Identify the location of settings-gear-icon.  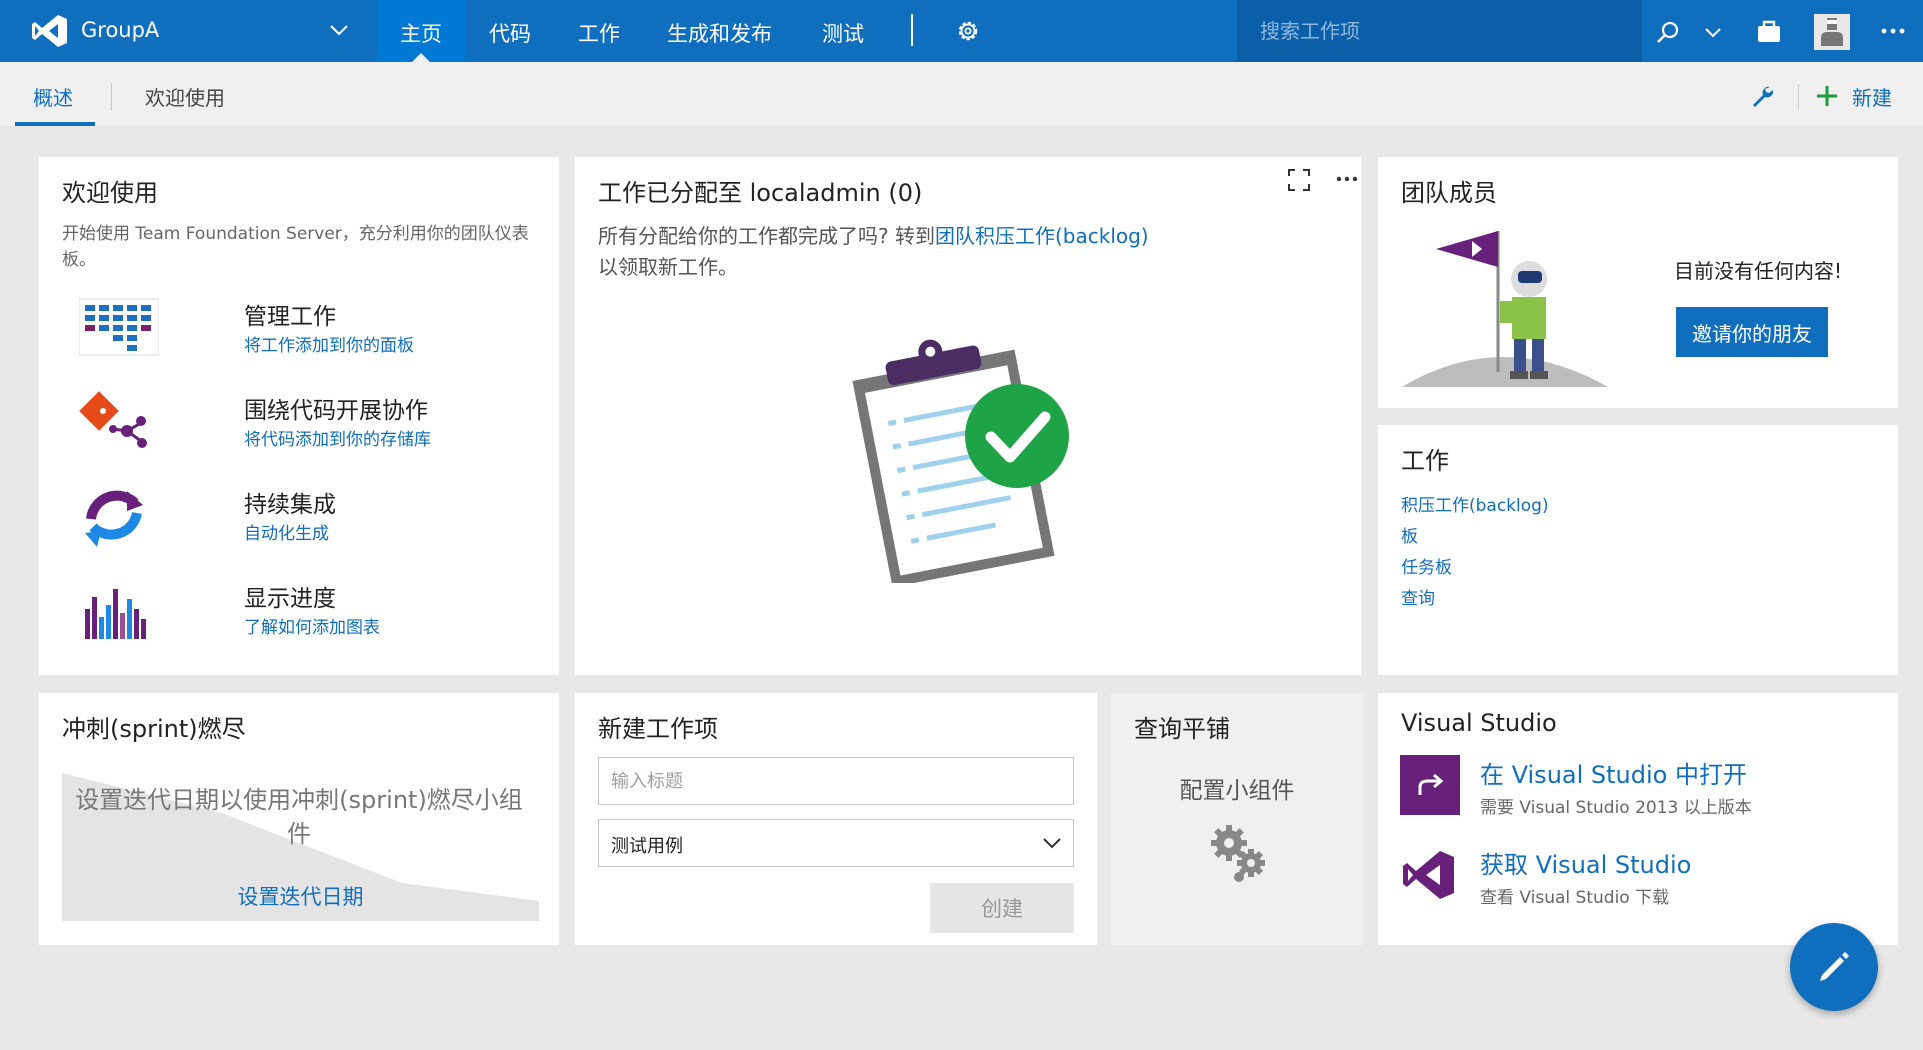
(968, 31).